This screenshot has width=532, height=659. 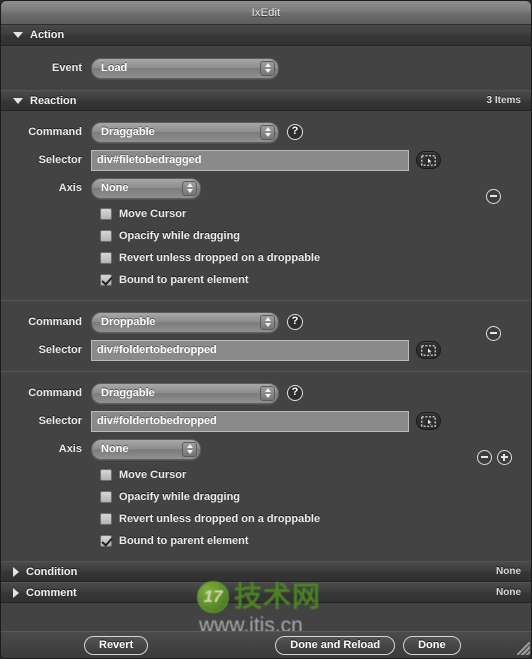 I want to click on event-select-stepper-icon, so click(x=267, y=68).